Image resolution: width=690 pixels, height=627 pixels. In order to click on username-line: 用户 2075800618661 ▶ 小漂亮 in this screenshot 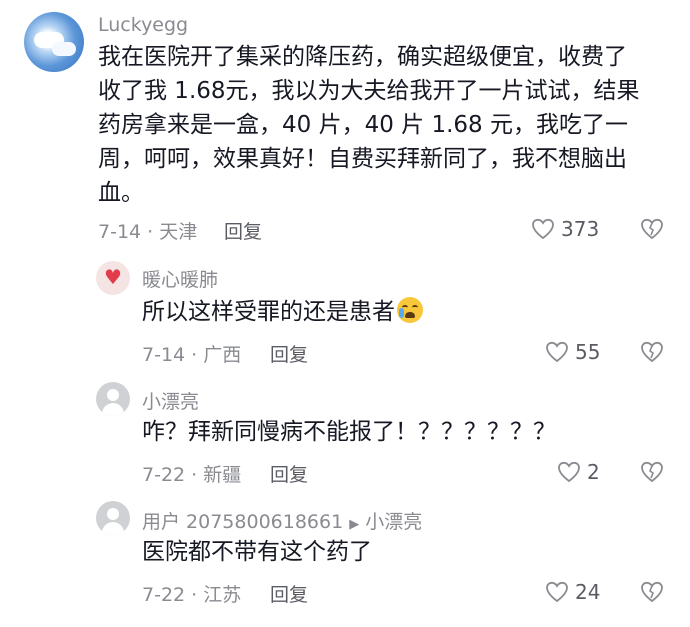, I will do `click(282, 520)`.